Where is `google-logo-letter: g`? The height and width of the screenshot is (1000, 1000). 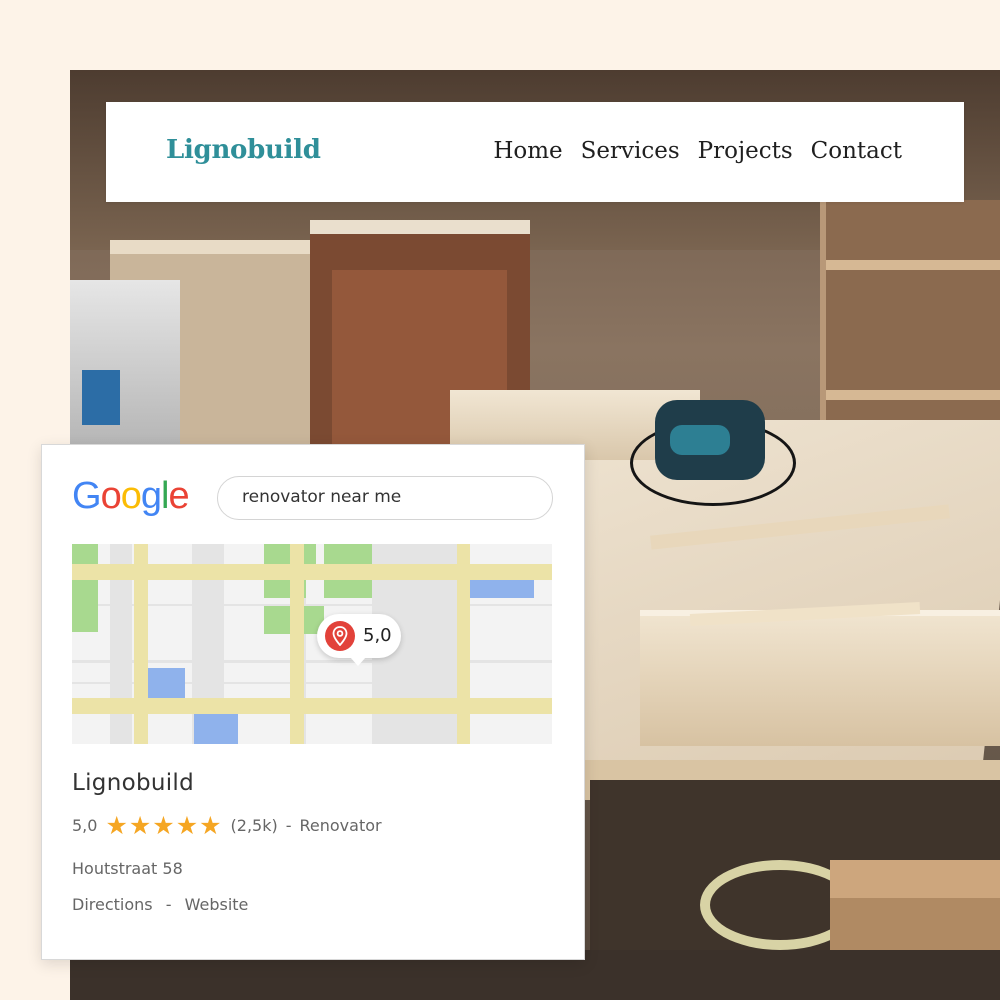 google-logo-letter: g is located at coordinates (151, 496).